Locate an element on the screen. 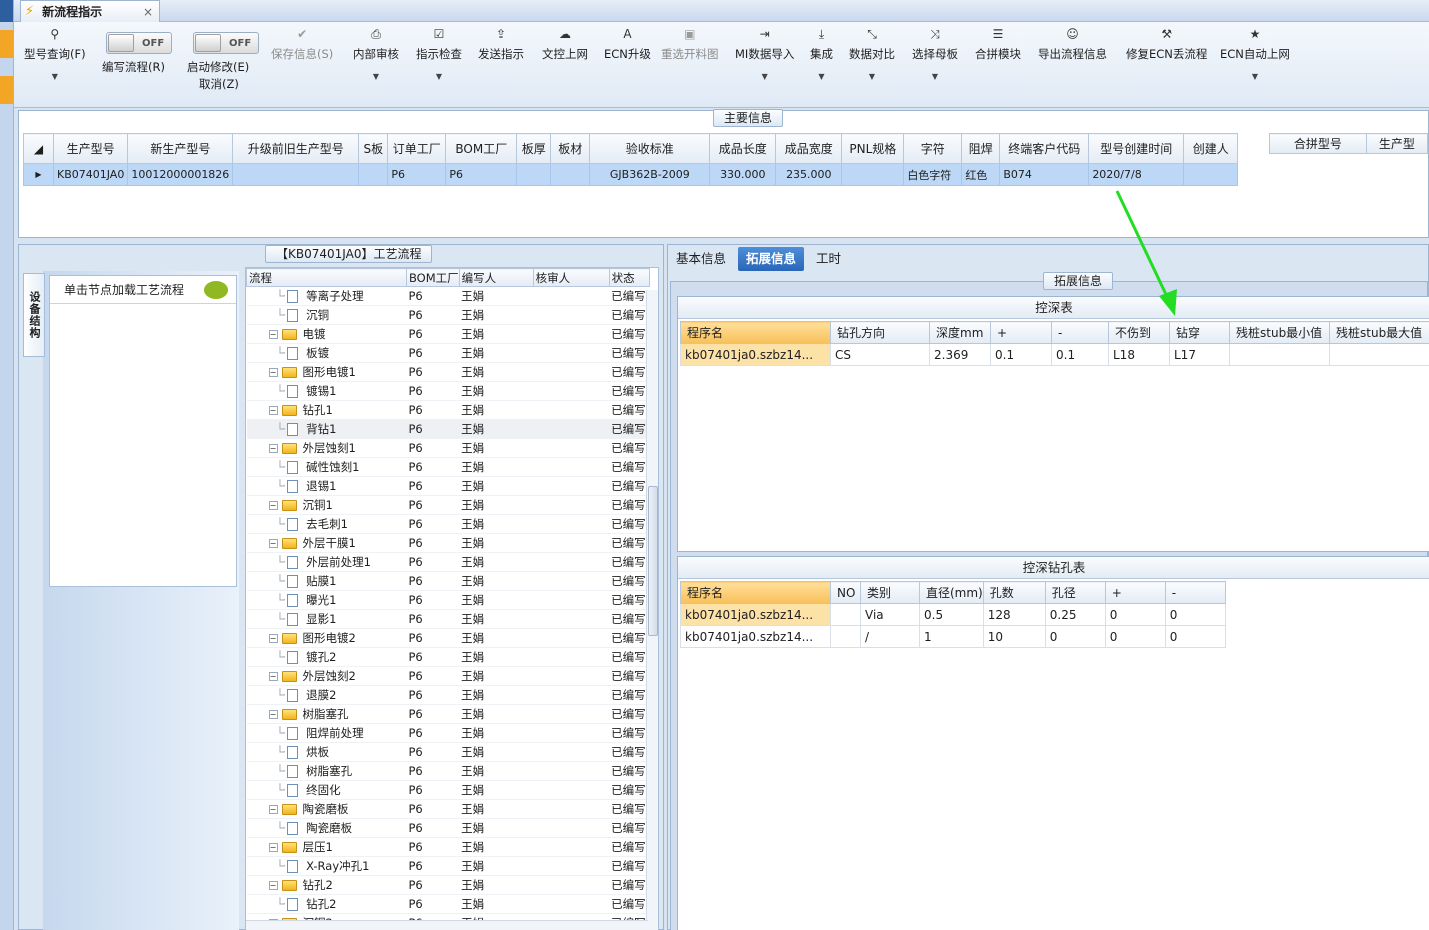 This screenshot has height=930, width=1429. column-header: 成品宽度 is located at coordinates (809, 148).